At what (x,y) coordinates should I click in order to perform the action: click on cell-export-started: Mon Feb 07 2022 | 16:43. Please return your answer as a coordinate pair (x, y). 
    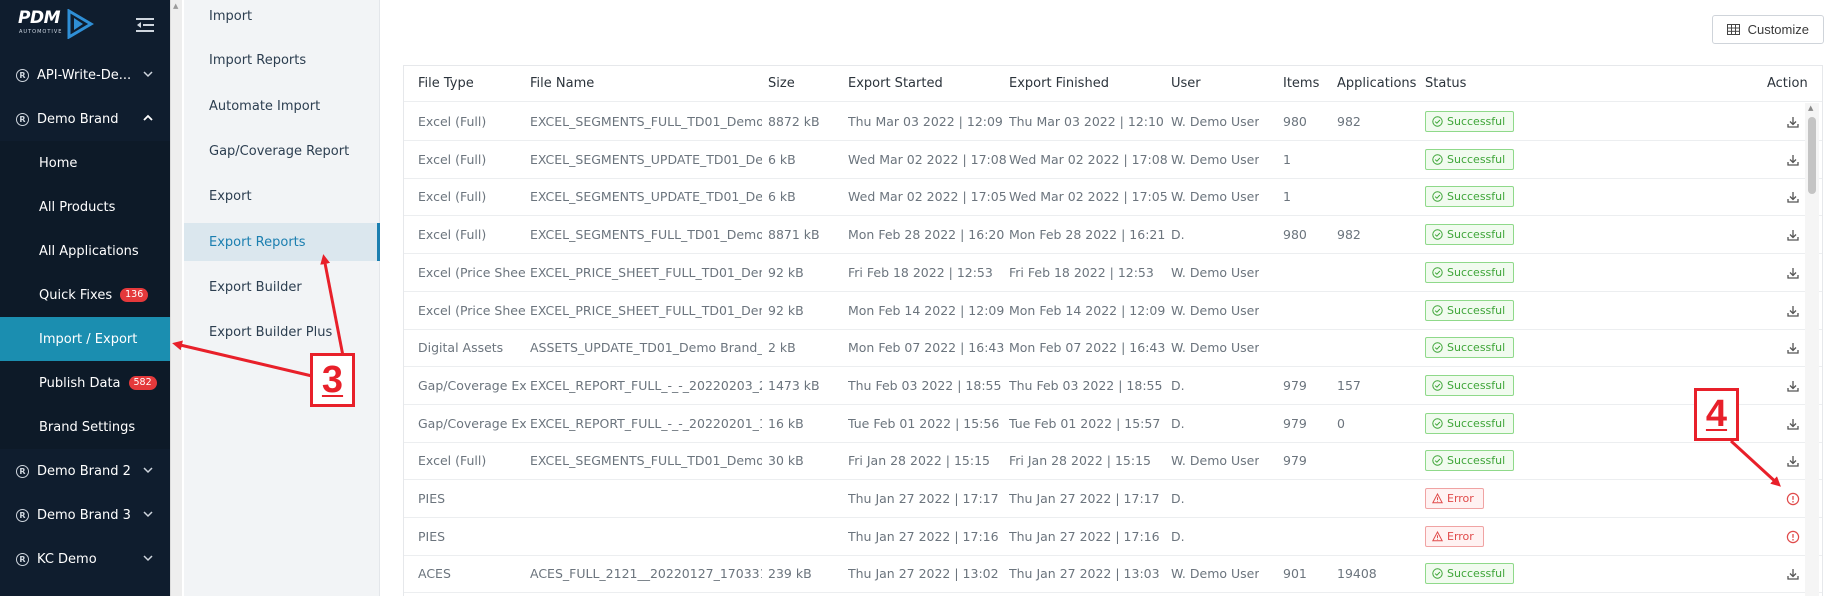
    Looking at the image, I should click on (926, 348).